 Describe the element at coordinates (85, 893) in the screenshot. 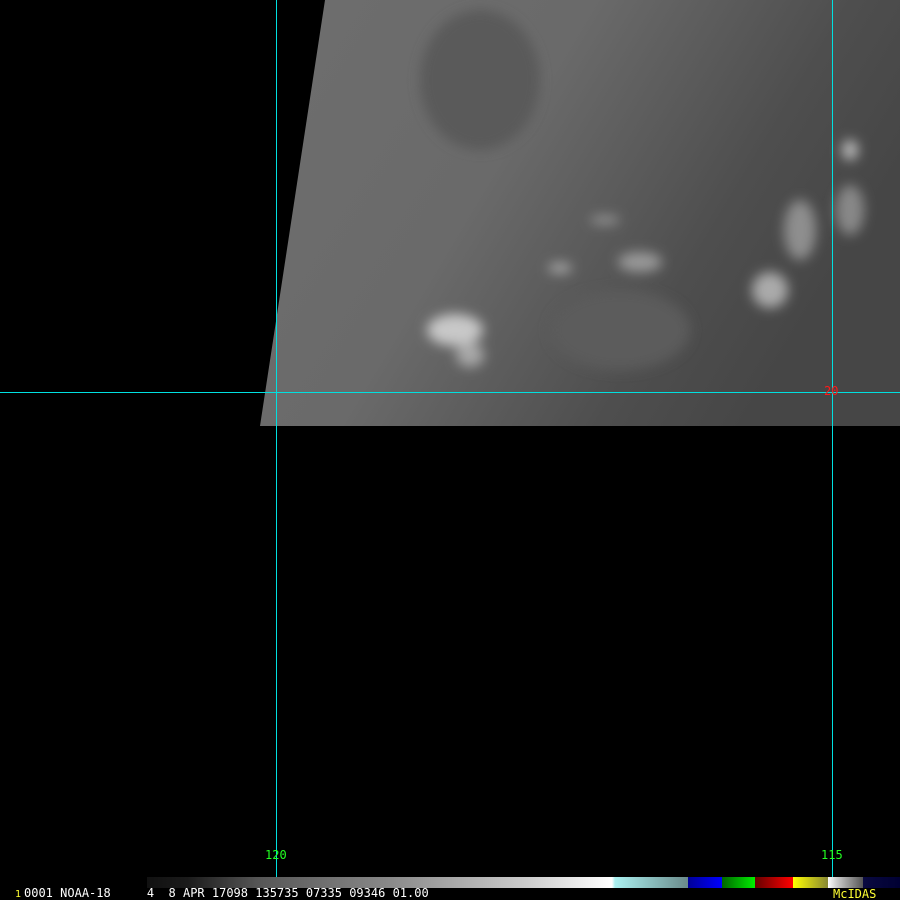

I see `satellite-name: NOAA-18` at that location.